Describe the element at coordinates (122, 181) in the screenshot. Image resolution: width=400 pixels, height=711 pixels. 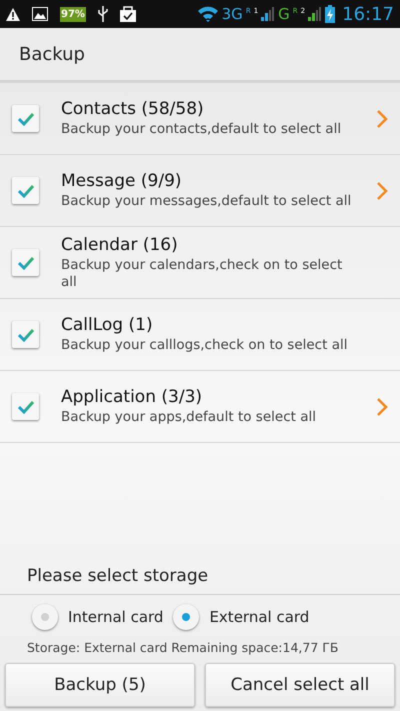
I see `item-title: Message (9/9)` at that location.